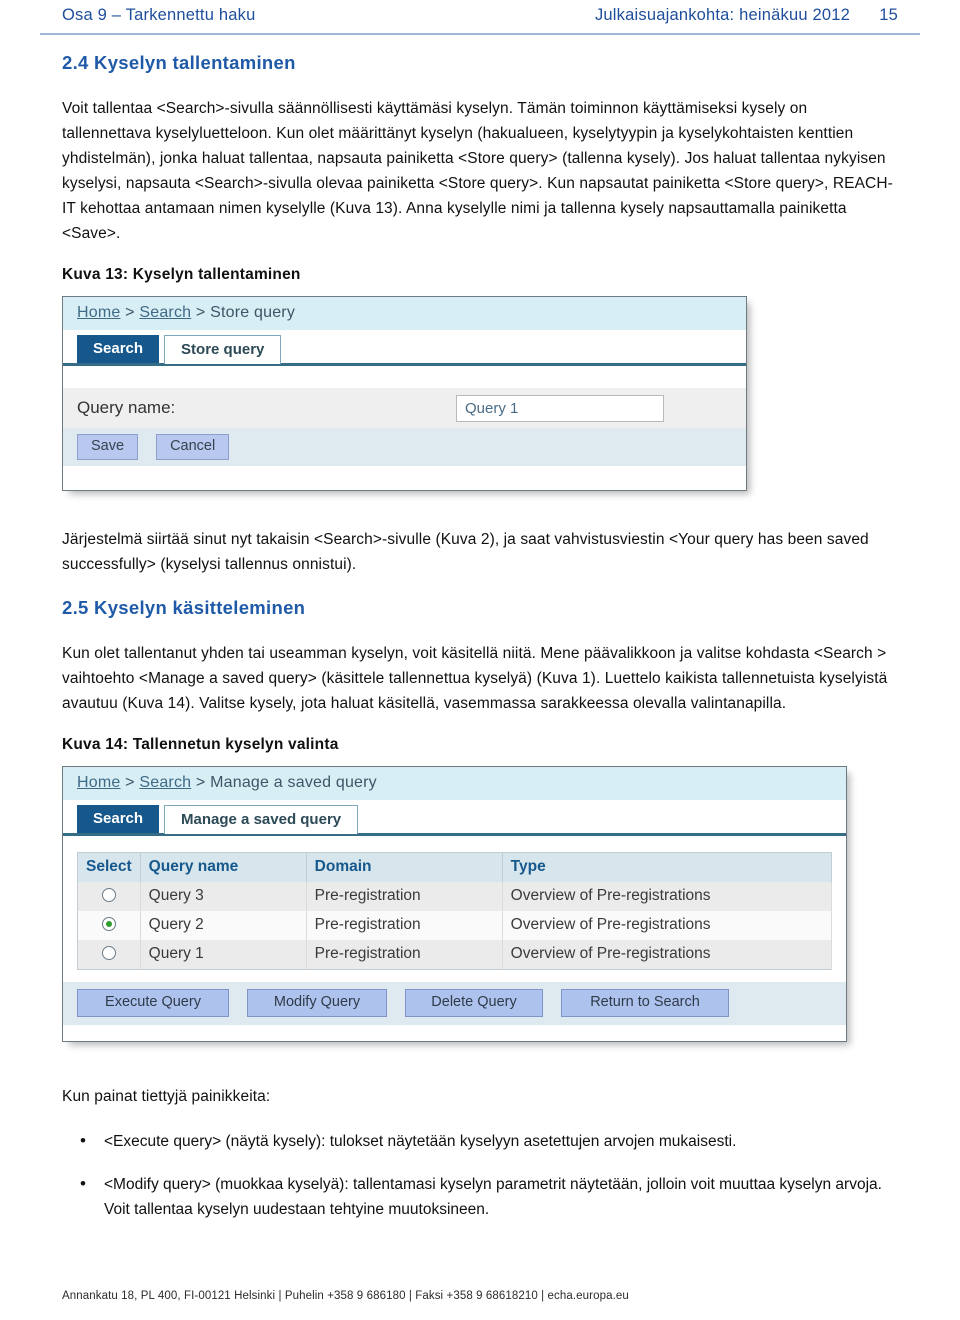 The width and height of the screenshot is (960, 1320). I want to click on fig14-breadcrumb-sep-2: >, so click(200, 782).